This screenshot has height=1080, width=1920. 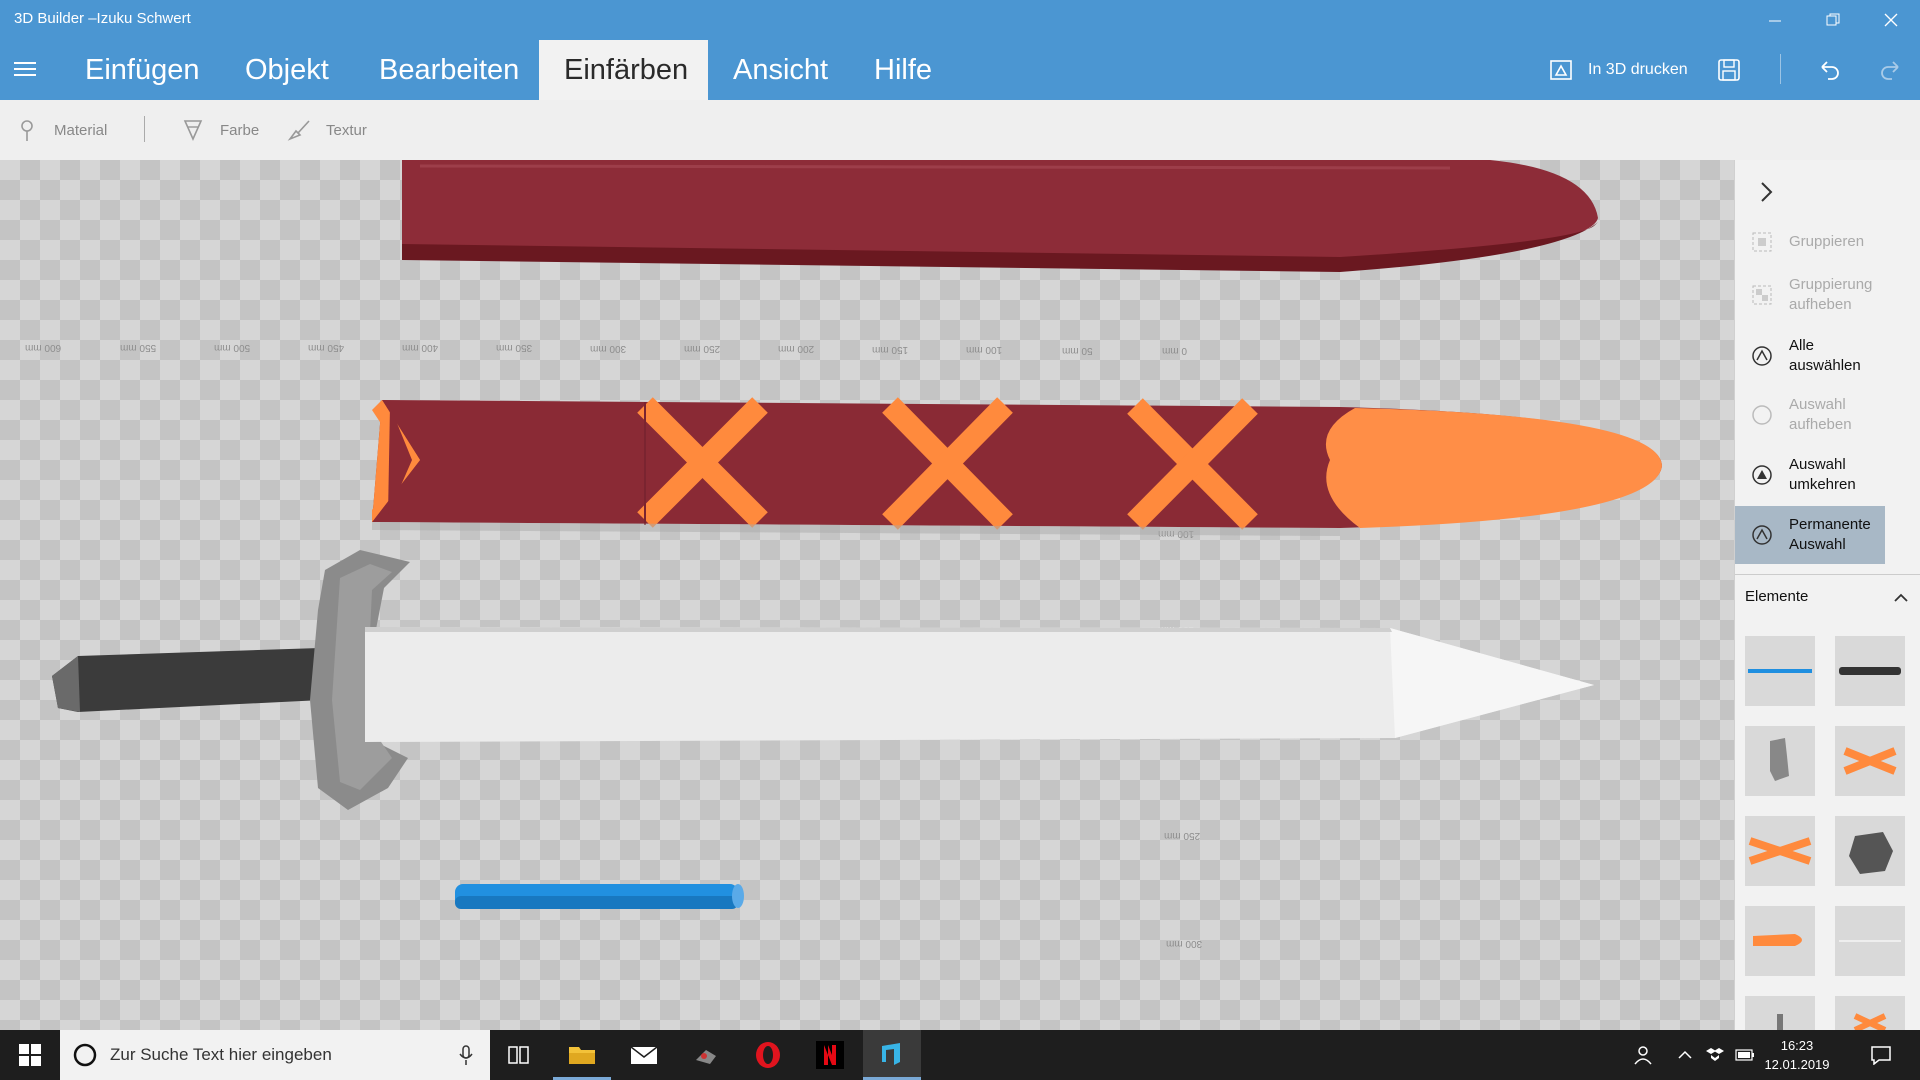 What do you see at coordinates (1830, 534) in the screenshot?
I see `permanente-auswahl-label: Permanente Auswahl` at bounding box center [1830, 534].